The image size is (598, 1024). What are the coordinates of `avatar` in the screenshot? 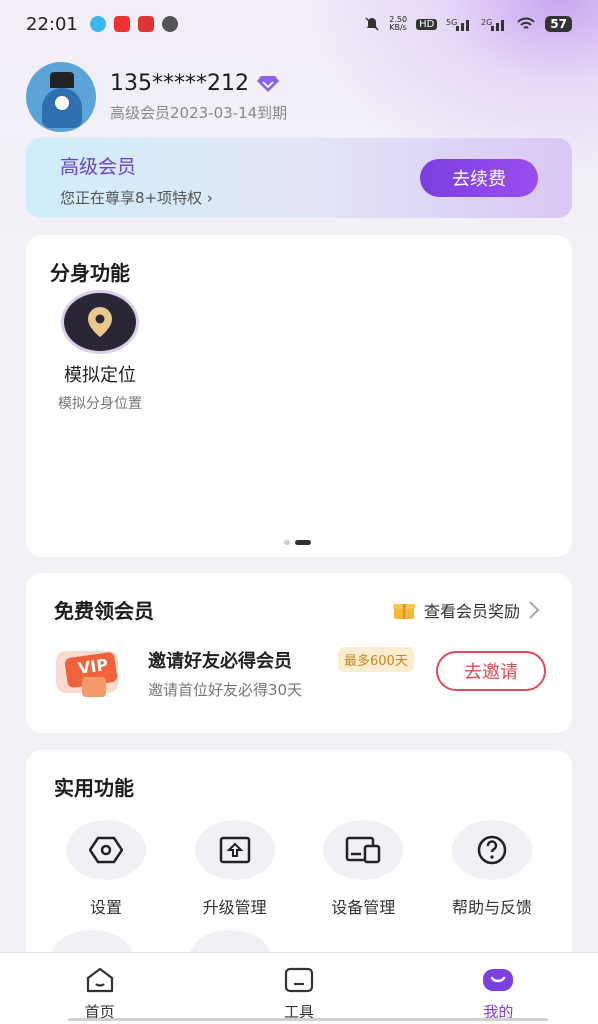 It's located at (61, 97).